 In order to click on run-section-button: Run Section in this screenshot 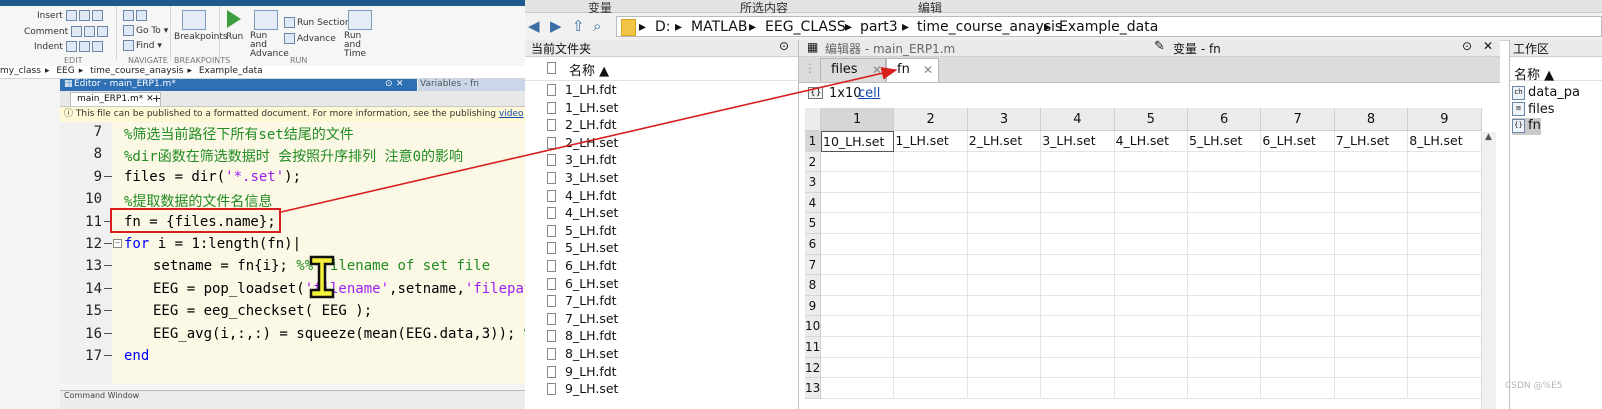, I will do `click(317, 22)`.